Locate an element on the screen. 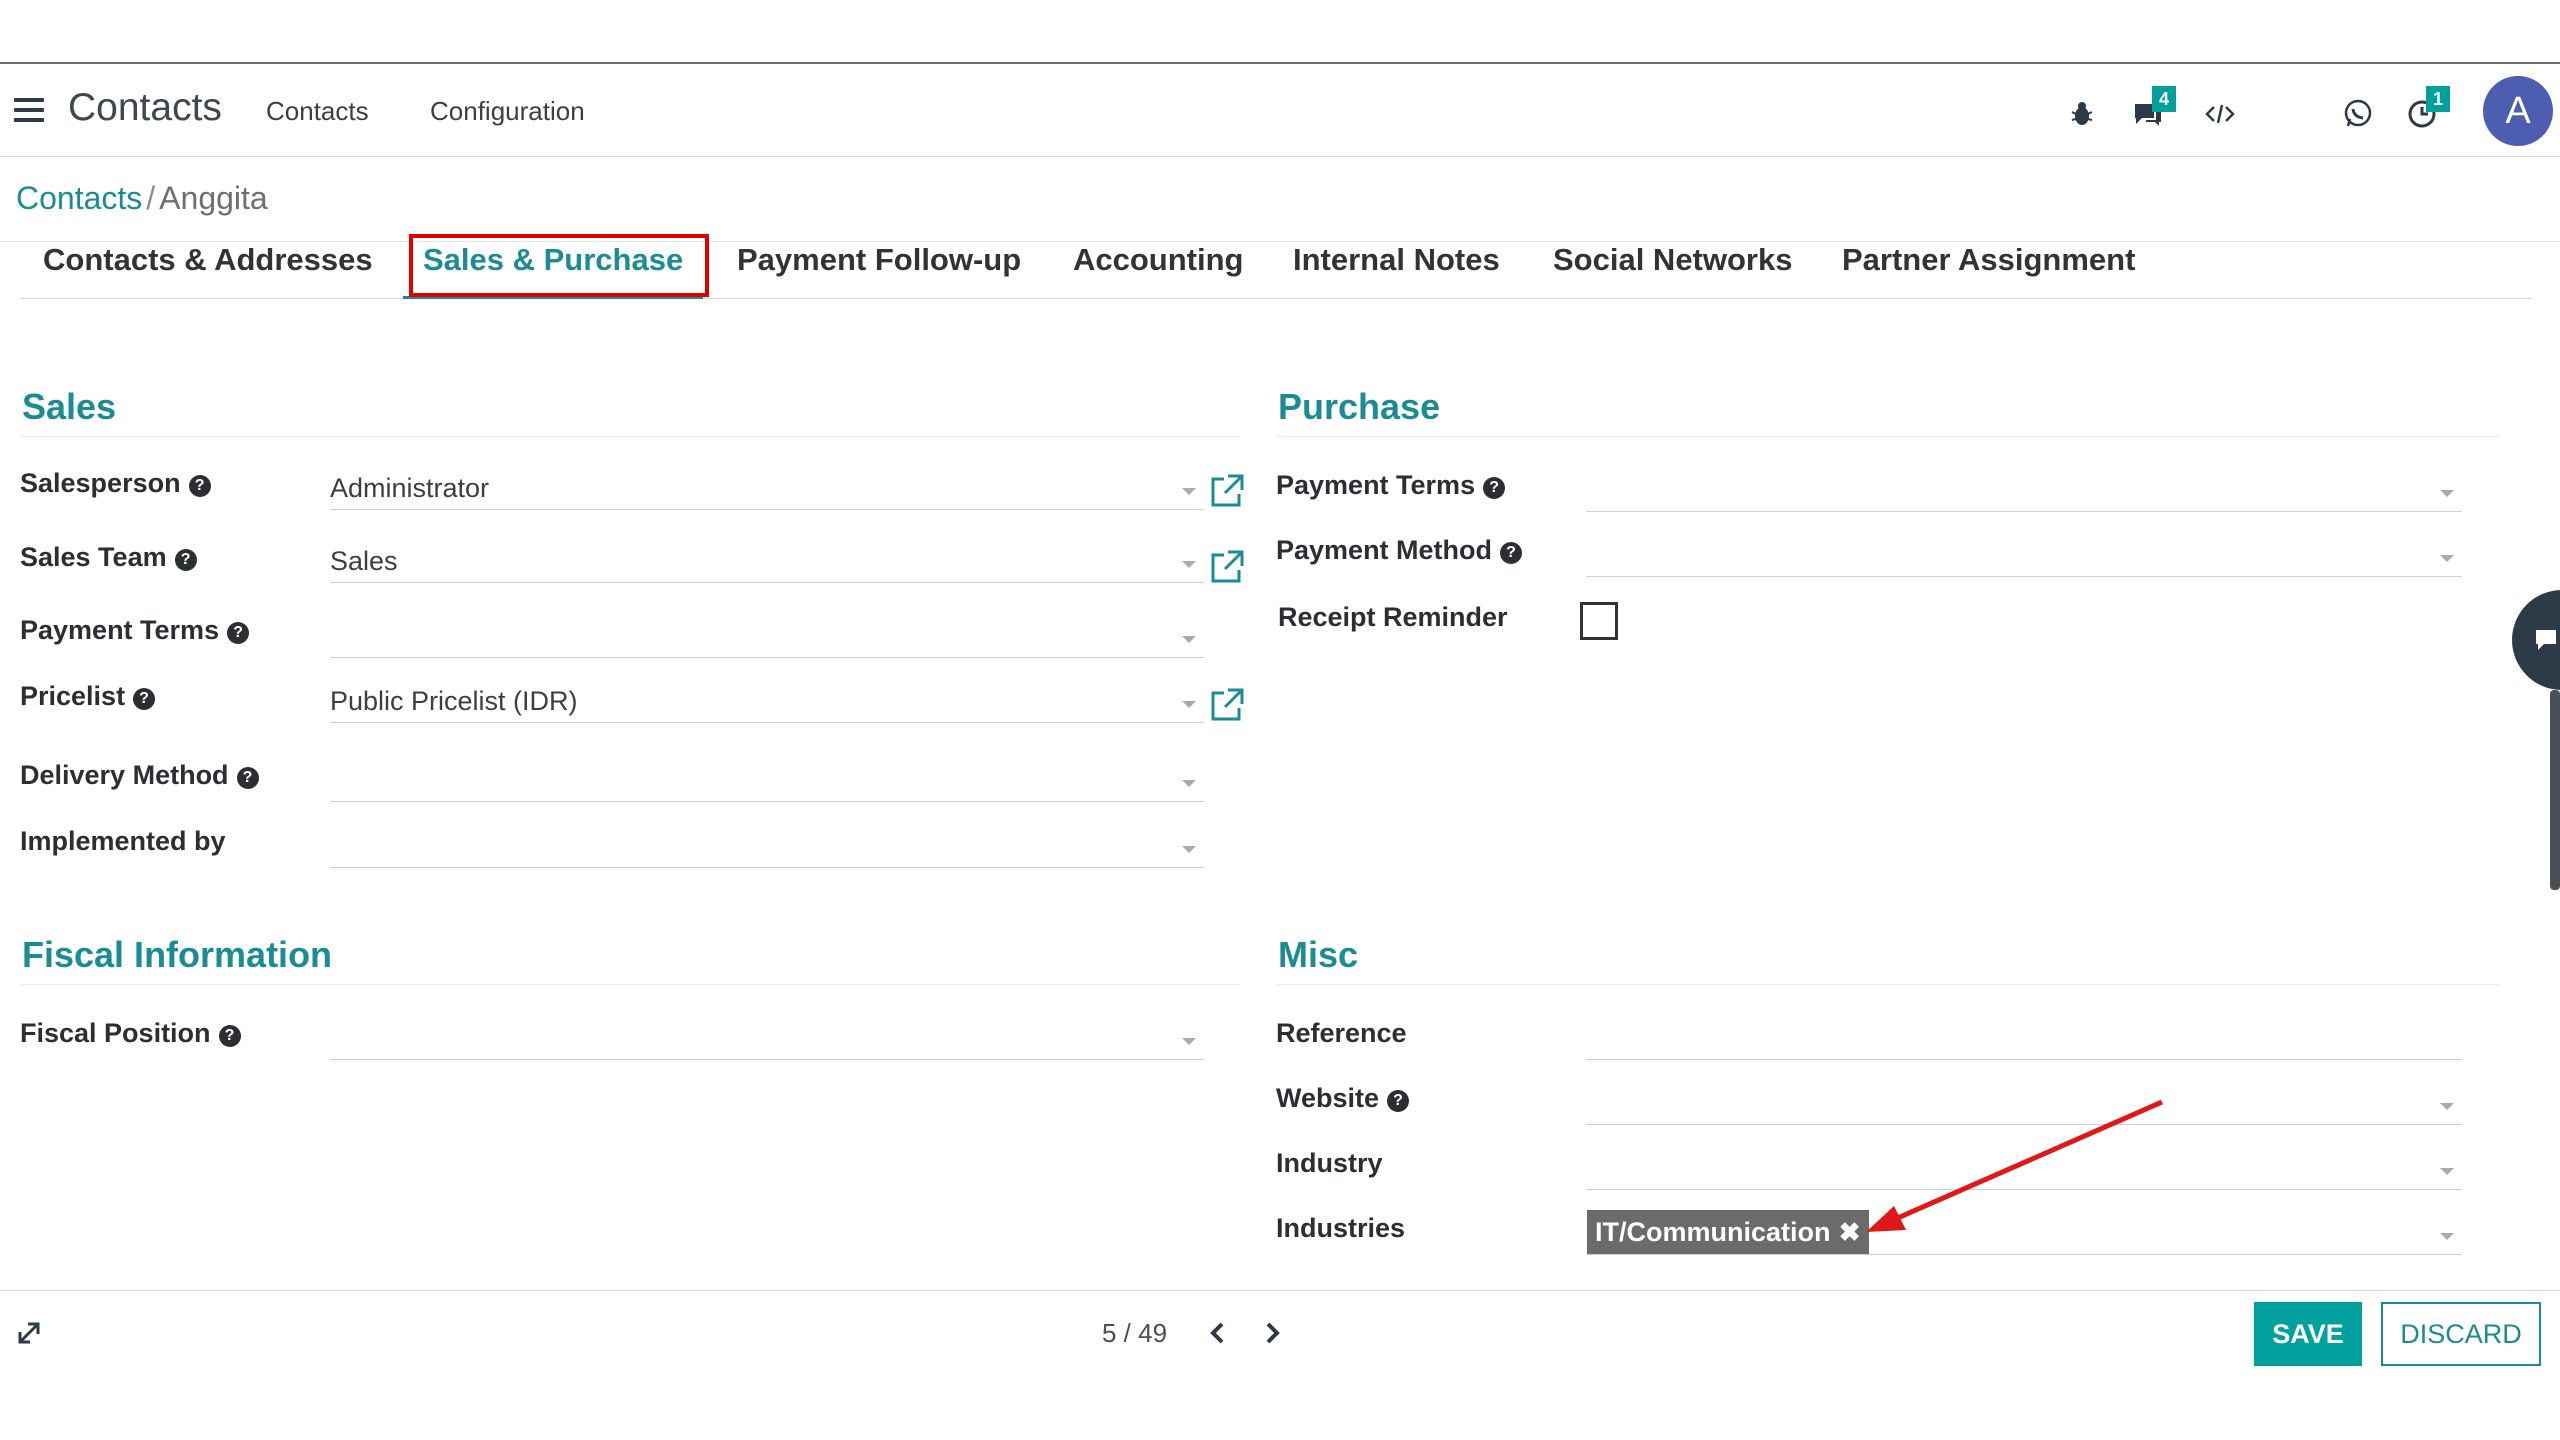 The height and width of the screenshot is (1440, 2560). save-button: SAVE is located at coordinates (2308, 1334).